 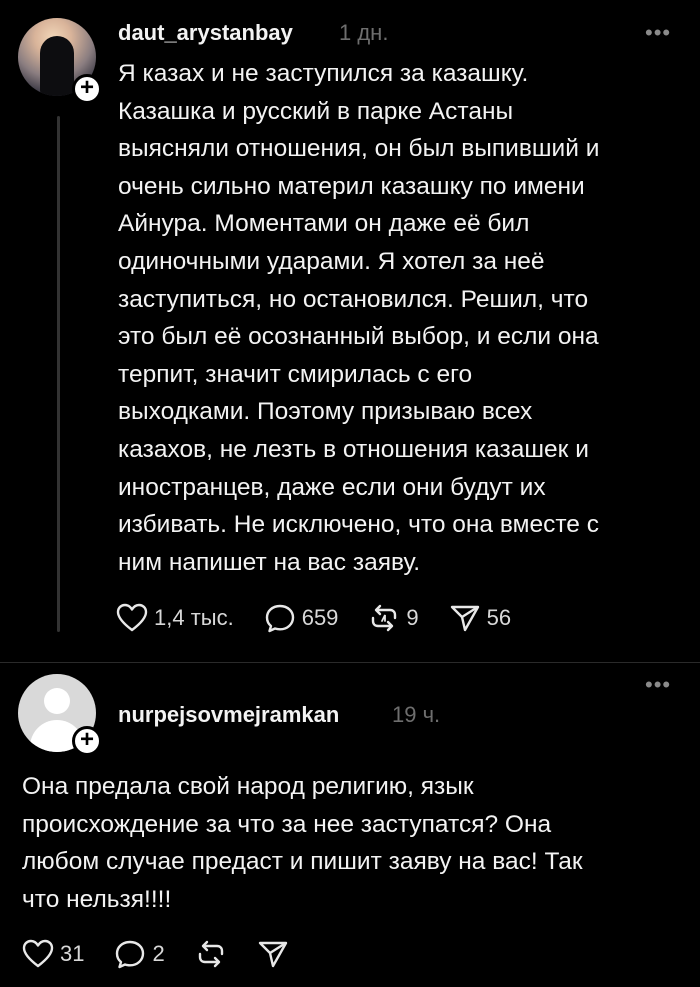 What do you see at coordinates (158, 953) in the screenshot?
I see `comment-count: 2` at bounding box center [158, 953].